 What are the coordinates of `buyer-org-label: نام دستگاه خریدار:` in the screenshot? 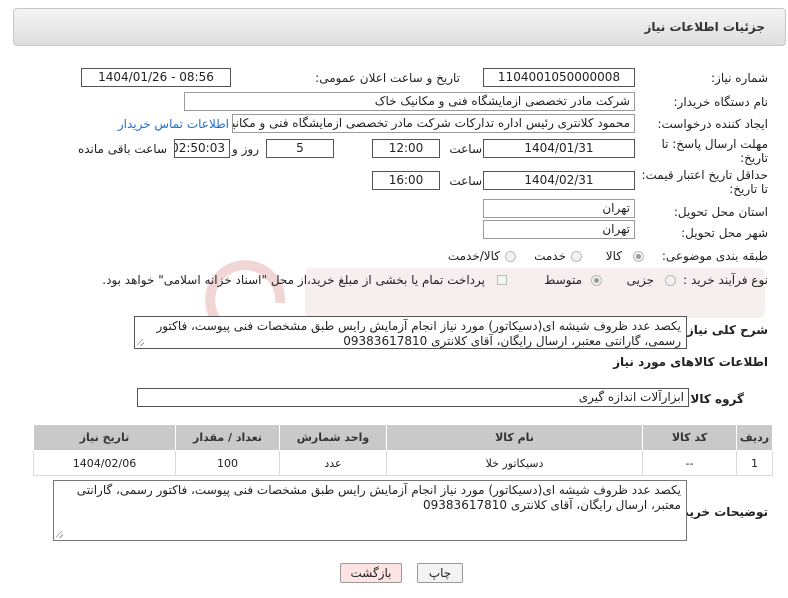 It's located at (721, 102).